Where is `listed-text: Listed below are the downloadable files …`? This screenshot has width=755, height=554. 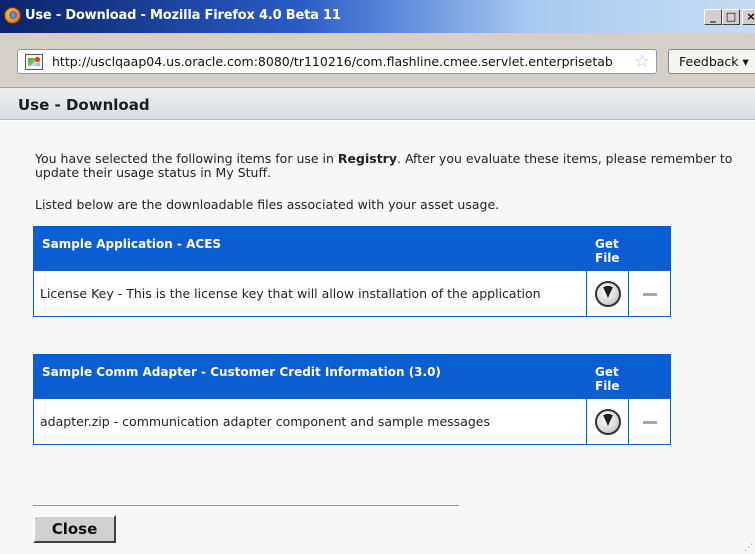
listed-text: Listed below are the downloadable files … is located at coordinates (267, 204).